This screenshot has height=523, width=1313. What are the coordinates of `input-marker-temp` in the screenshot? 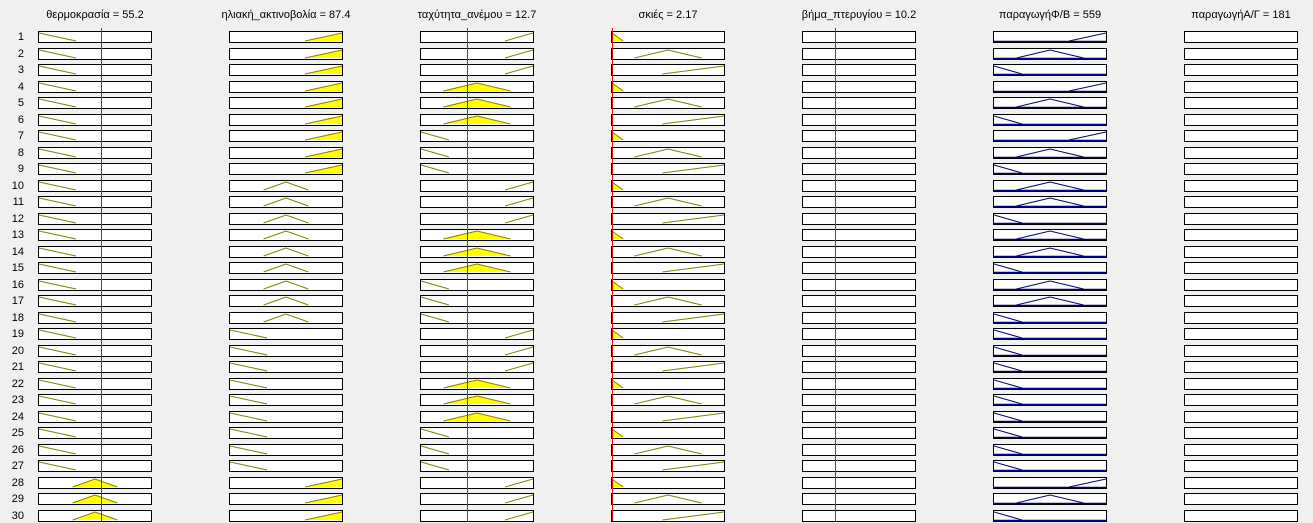 It's located at (101, 274).